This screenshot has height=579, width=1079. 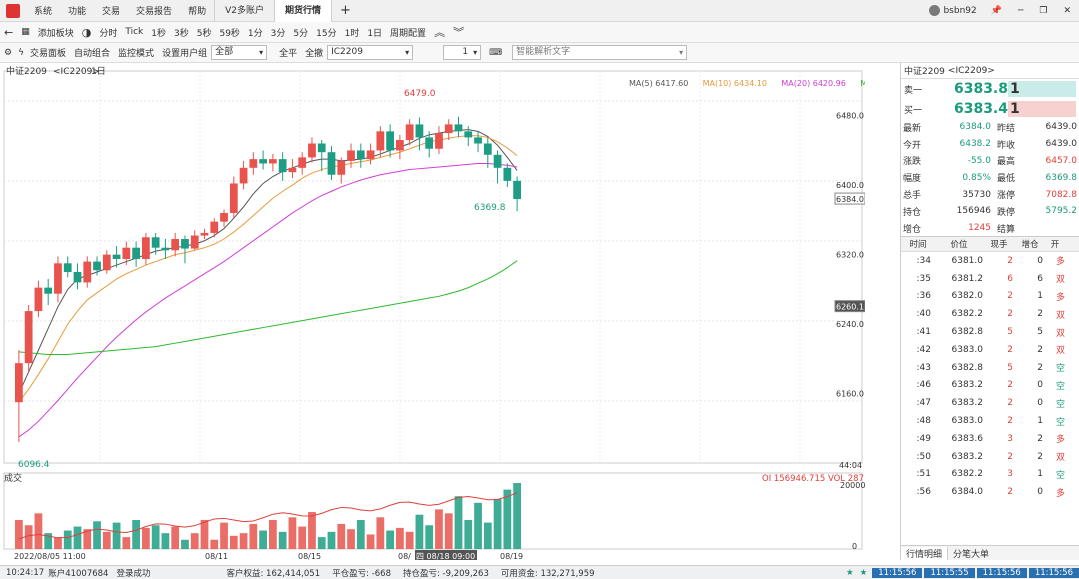 What do you see at coordinates (967, 314) in the screenshot?
I see `trade-cell-p: 6382.2` at bounding box center [967, 314].